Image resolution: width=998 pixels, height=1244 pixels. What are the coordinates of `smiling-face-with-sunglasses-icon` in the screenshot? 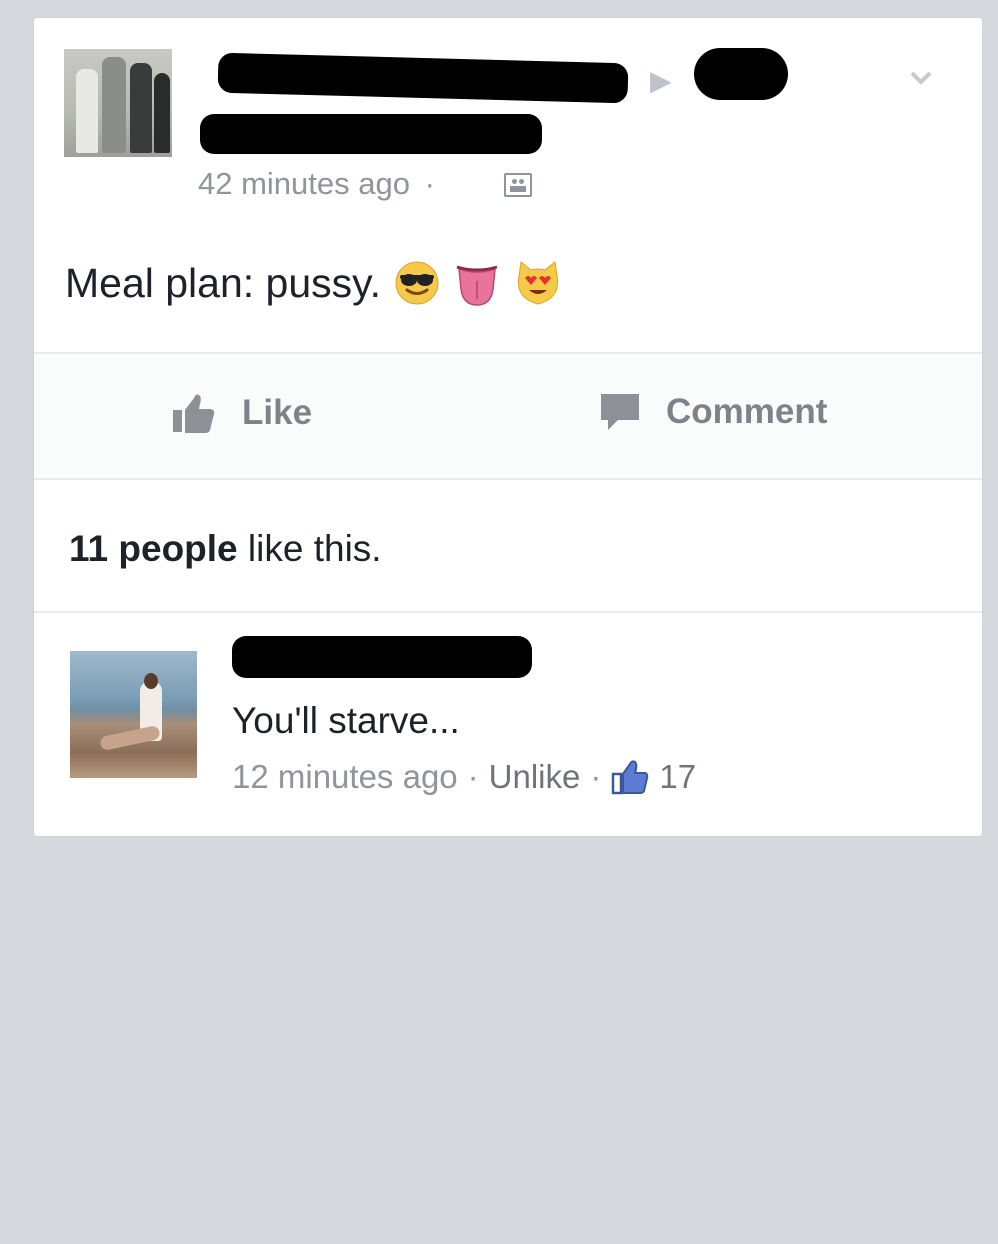 It's located at (417, 283).